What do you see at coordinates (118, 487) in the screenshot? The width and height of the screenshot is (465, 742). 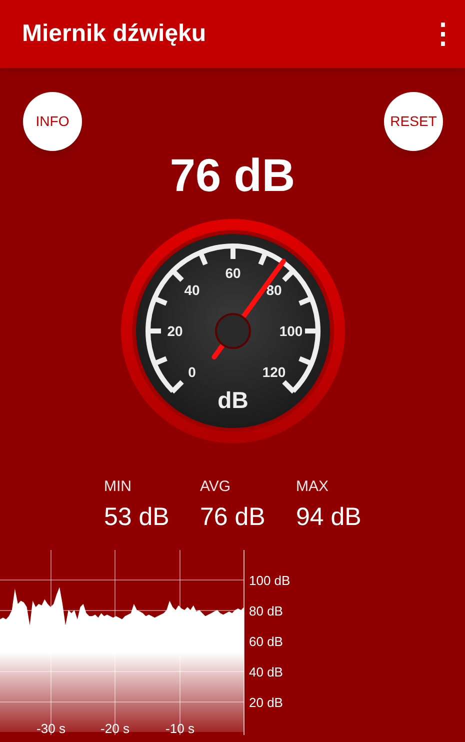 I see `stat-label: MIN` at bounding box center [118, 487].